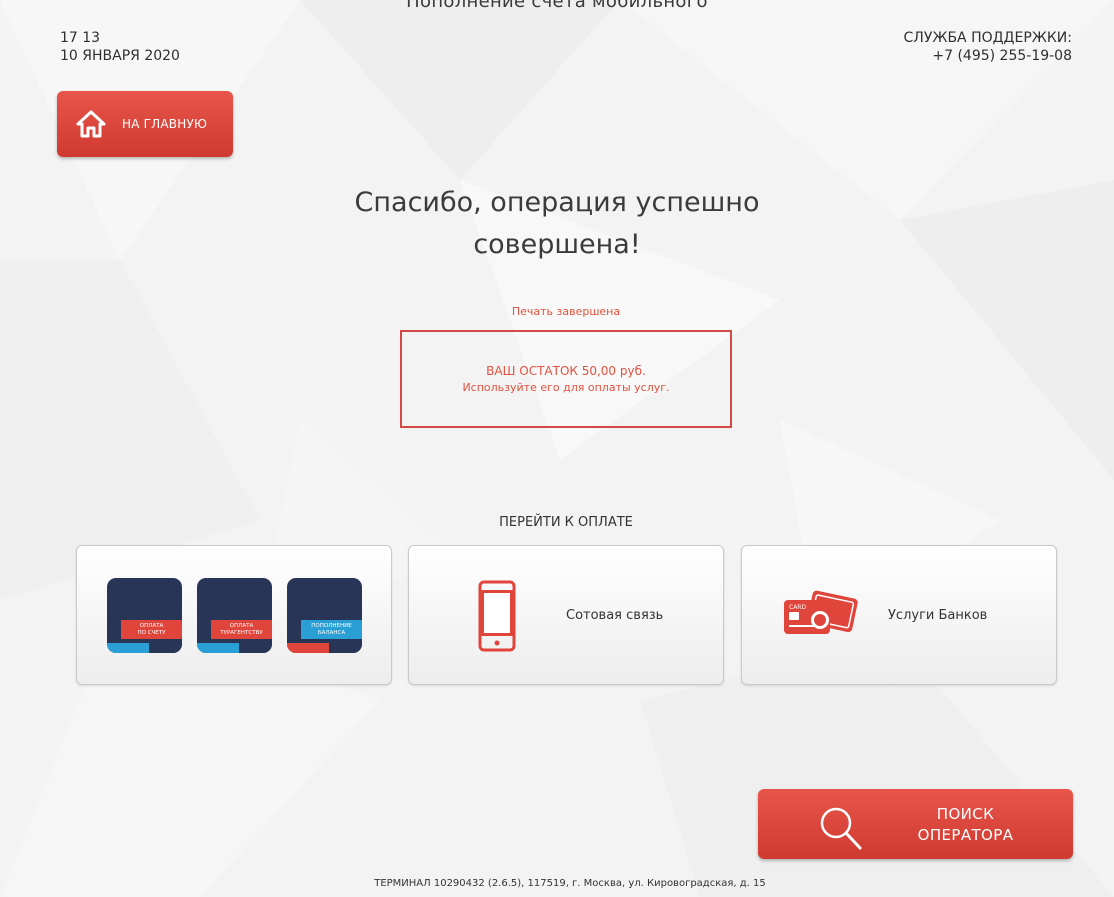 This screenshot has width=1114, height=897. What do you see at coordinates (557, 224) in the screenshot?
I see `page-title: Спасибо, операция успешно совершена!` at bounding box center [557, 224].